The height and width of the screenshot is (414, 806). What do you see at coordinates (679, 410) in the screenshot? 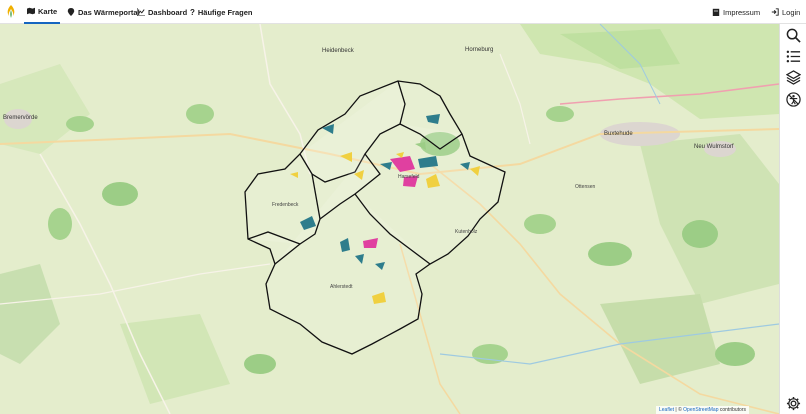
I see `attribution-sep: | ©` at bounding box center [679, 410].